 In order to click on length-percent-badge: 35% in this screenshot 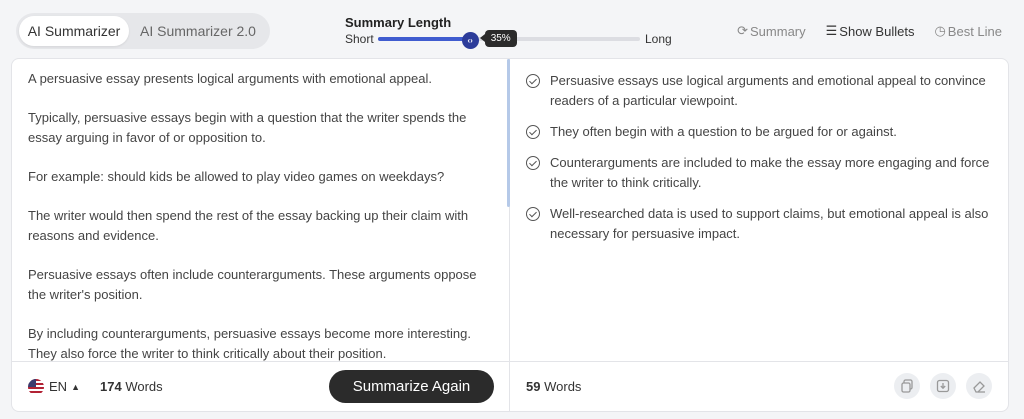, I will do `click(498, 38)`.